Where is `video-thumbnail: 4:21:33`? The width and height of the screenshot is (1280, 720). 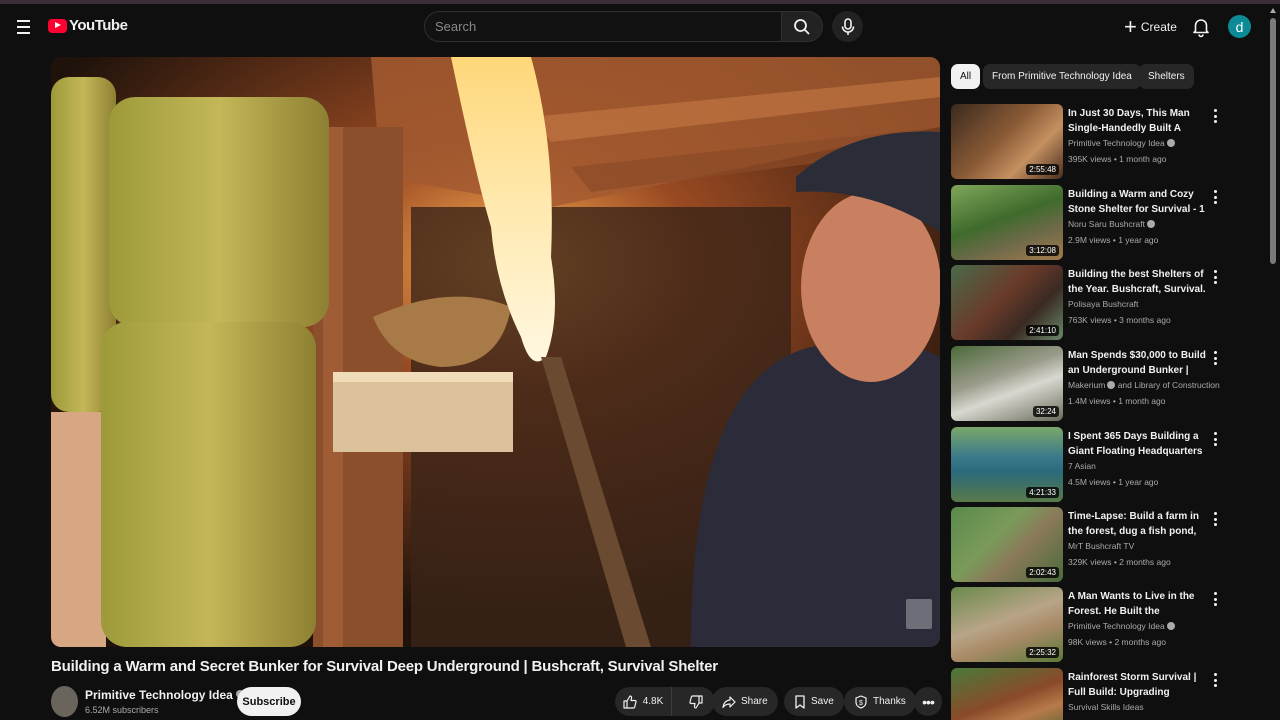 video-thumbnail: 4:21:33 is located at coordinates (1007, 464).